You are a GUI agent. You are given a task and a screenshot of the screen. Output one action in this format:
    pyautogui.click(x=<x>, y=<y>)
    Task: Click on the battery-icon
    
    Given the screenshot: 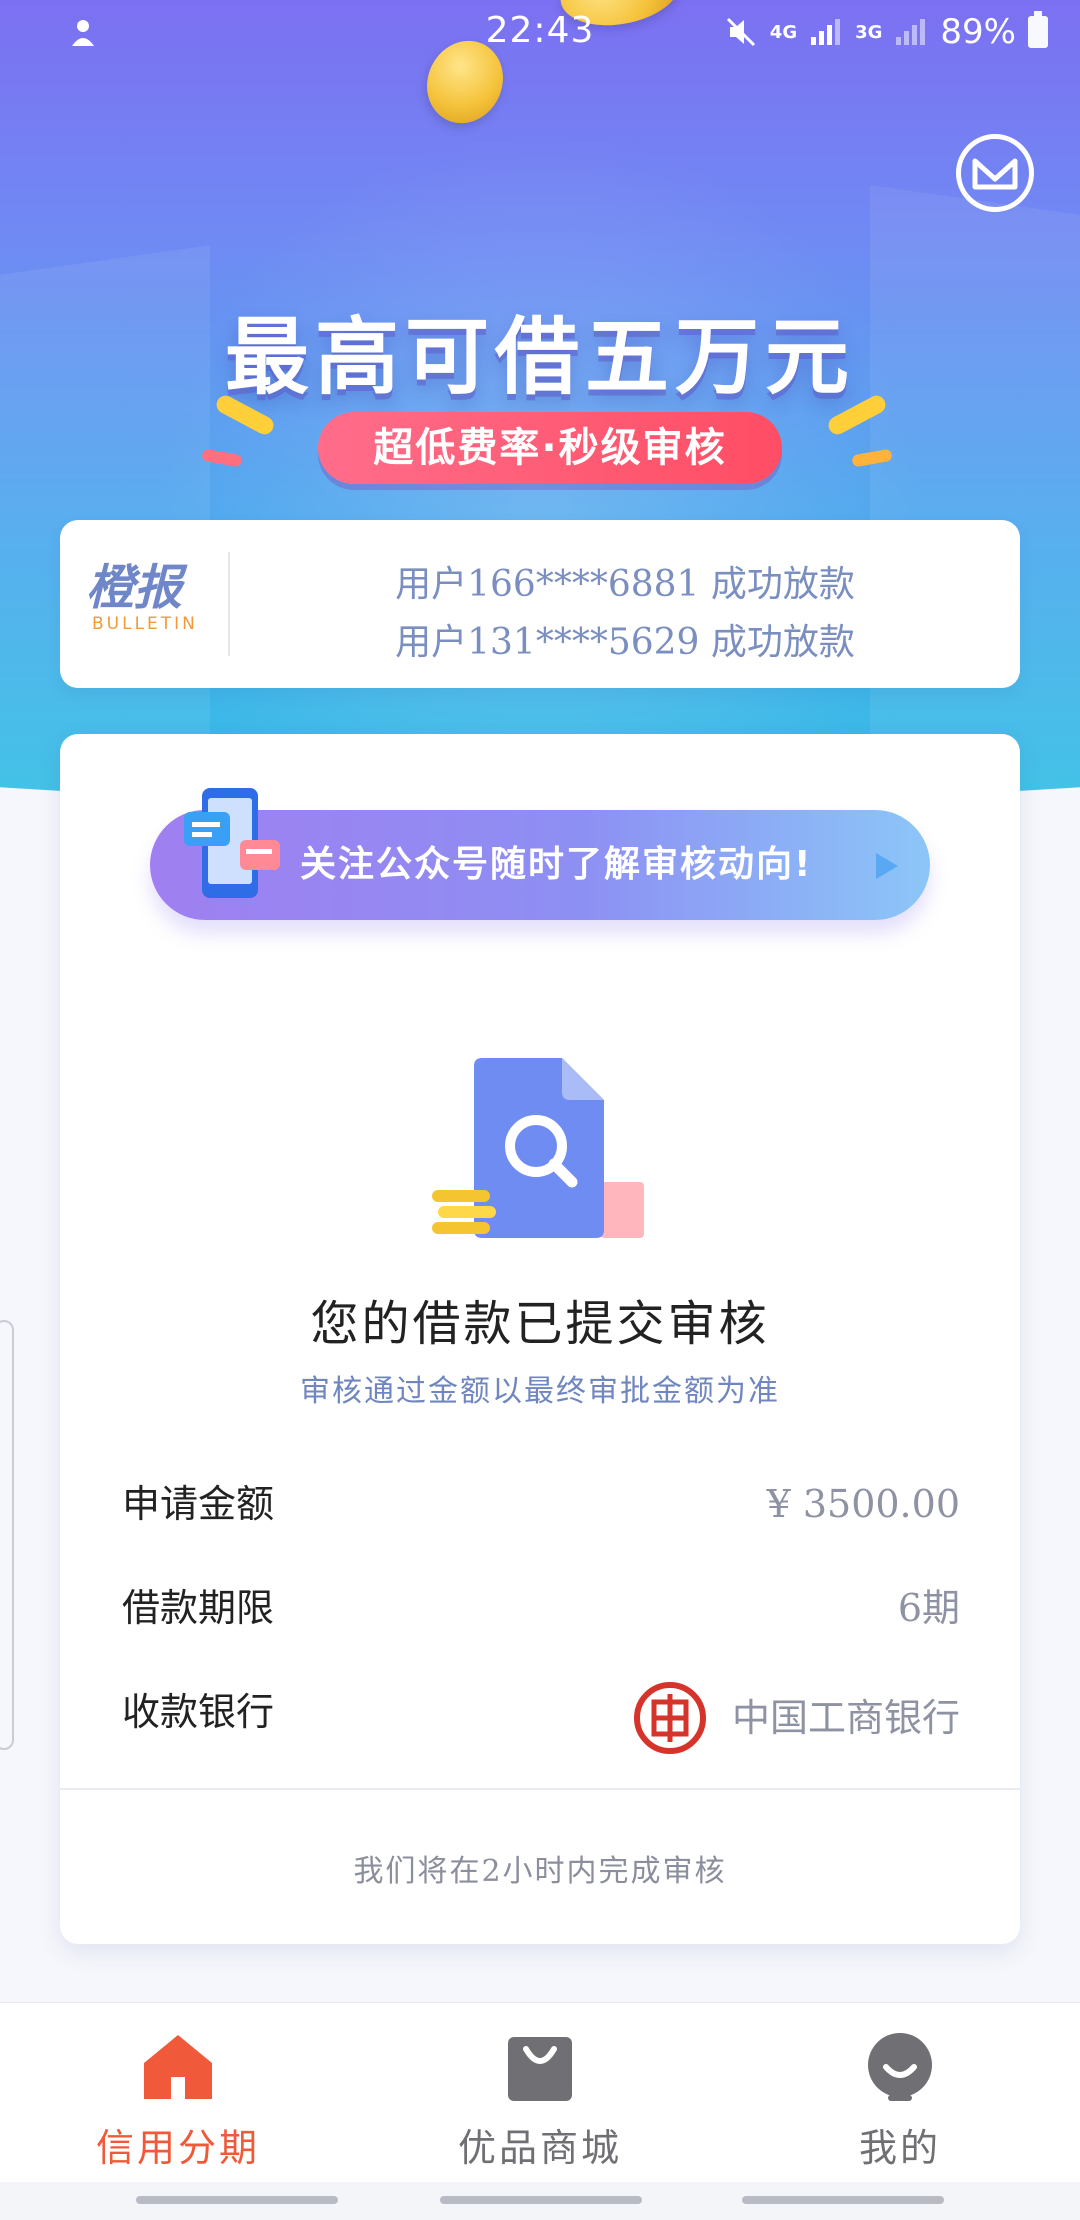 What is the action you would take?
    pyautogui.click(x=1038, y=29)
    